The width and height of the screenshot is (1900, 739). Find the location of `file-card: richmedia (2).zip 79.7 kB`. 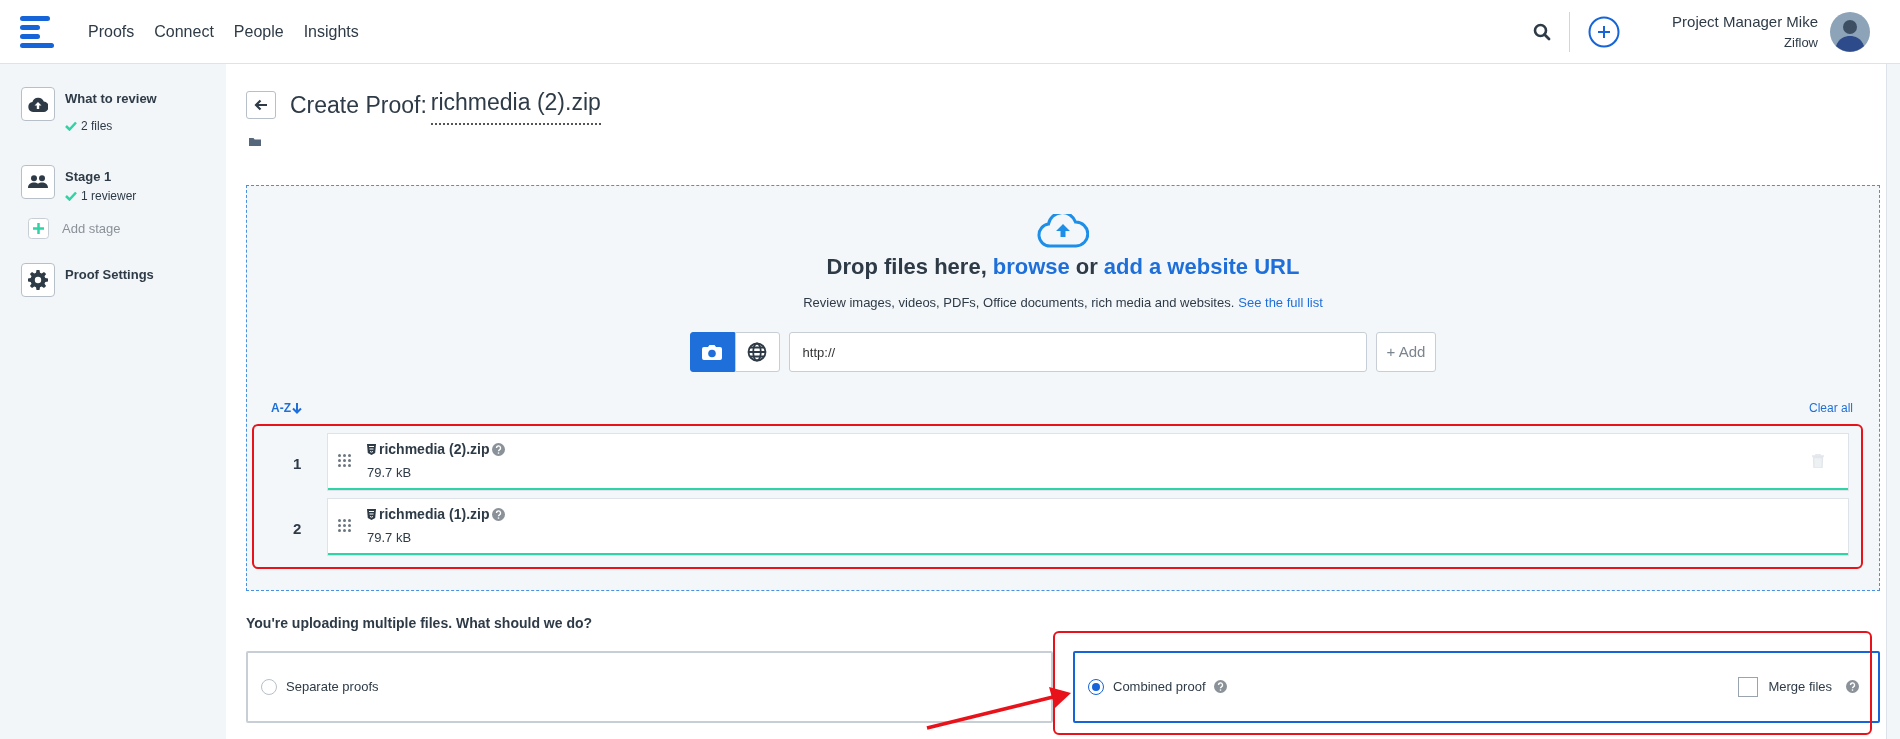

file-card: richmedia (2).zip 79.7 kB is located at coordinates (1088, 462).